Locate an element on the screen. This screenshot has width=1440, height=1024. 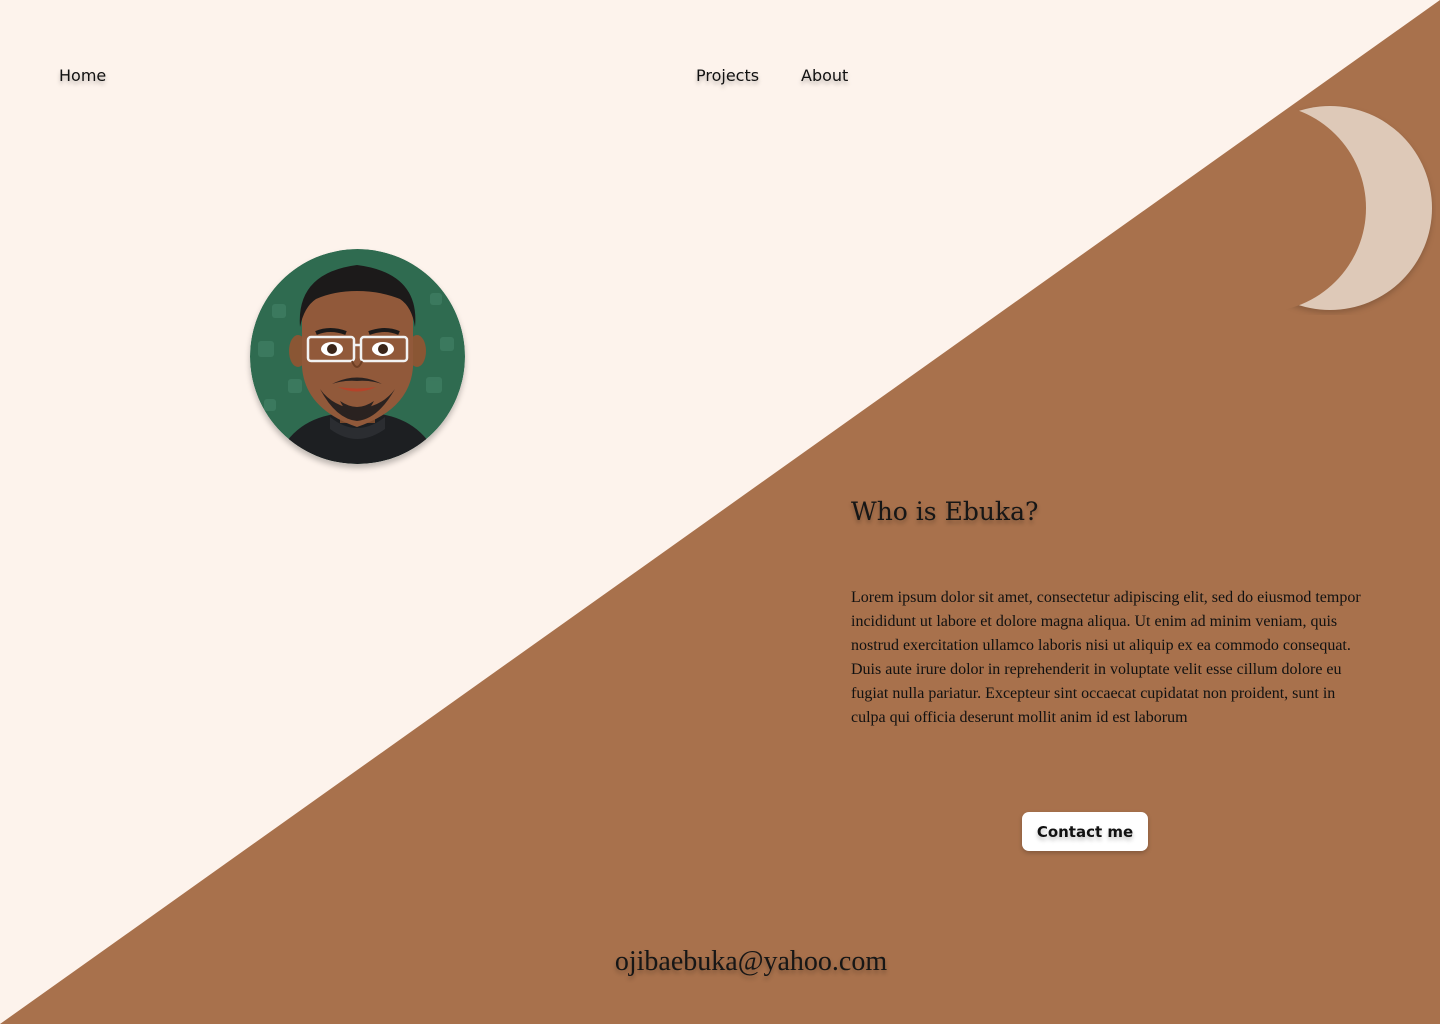
bitmoji-avatar-icon is located at coordinates (357, 356).